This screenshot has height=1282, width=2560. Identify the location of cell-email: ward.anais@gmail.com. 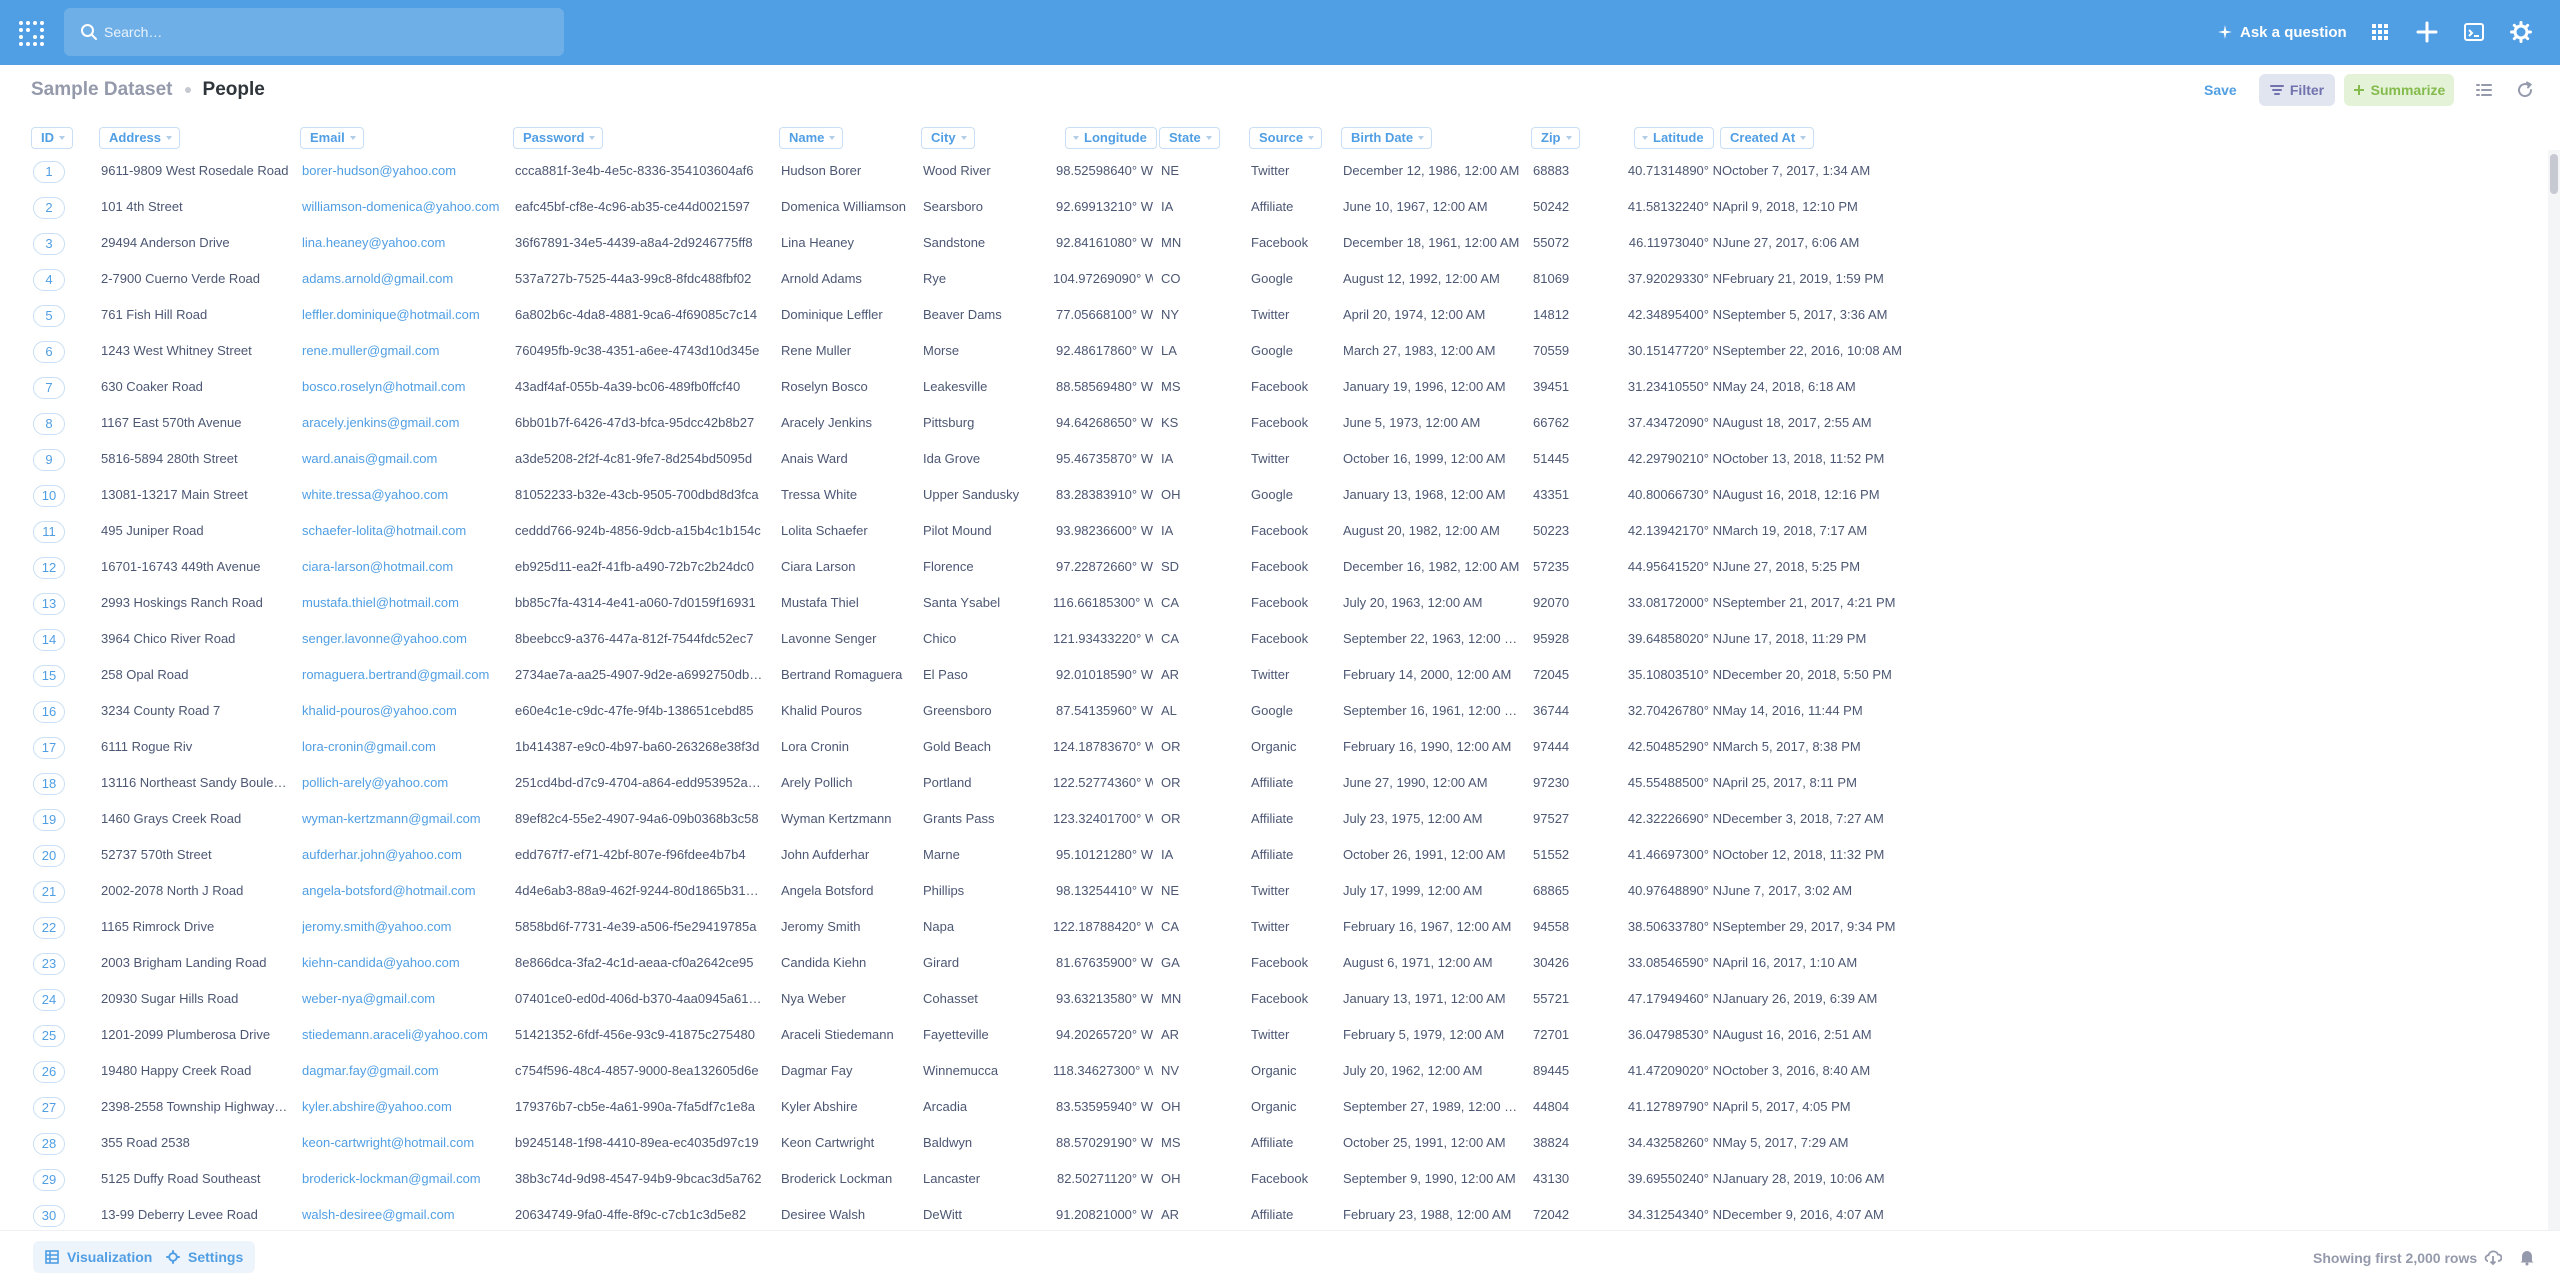
(404, 459).